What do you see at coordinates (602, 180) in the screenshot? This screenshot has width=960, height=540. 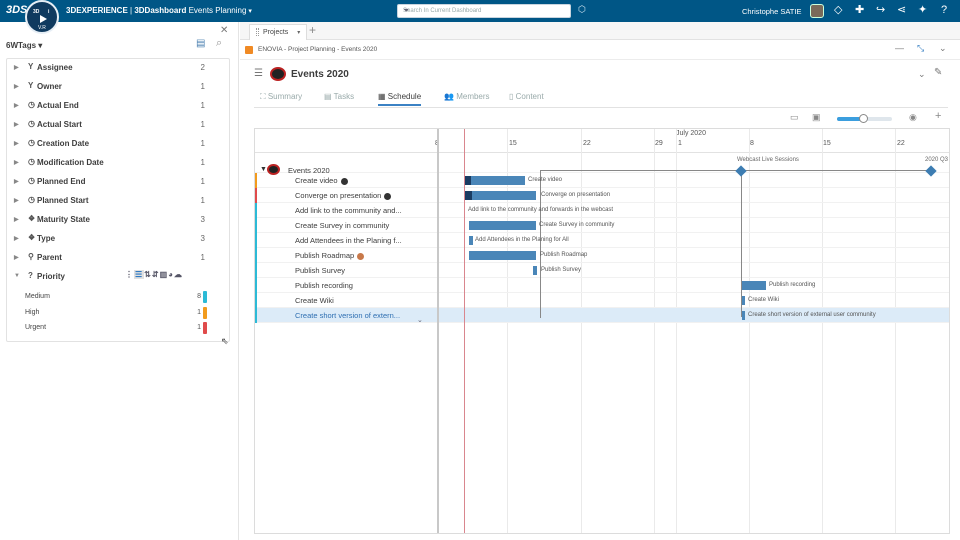 I see `table-row: Create video` at bounding box center [602, 180].